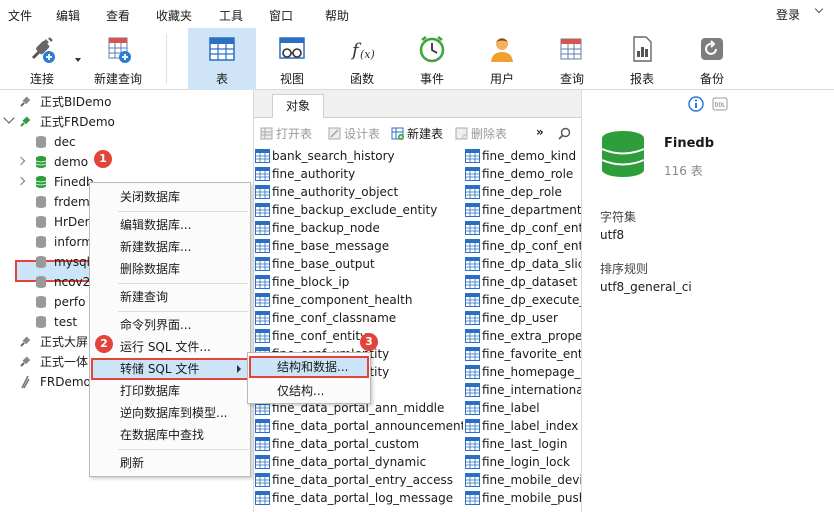  I want to click on menu-refresh: 刷新, so click(170, 463).